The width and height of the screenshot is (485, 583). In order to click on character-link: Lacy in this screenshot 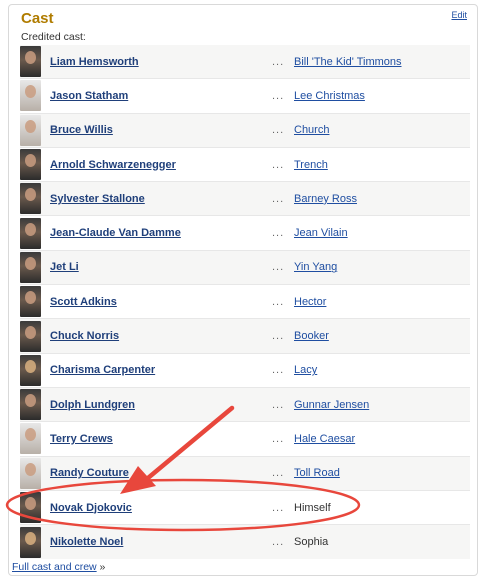, I will do `click(305, 370)`.